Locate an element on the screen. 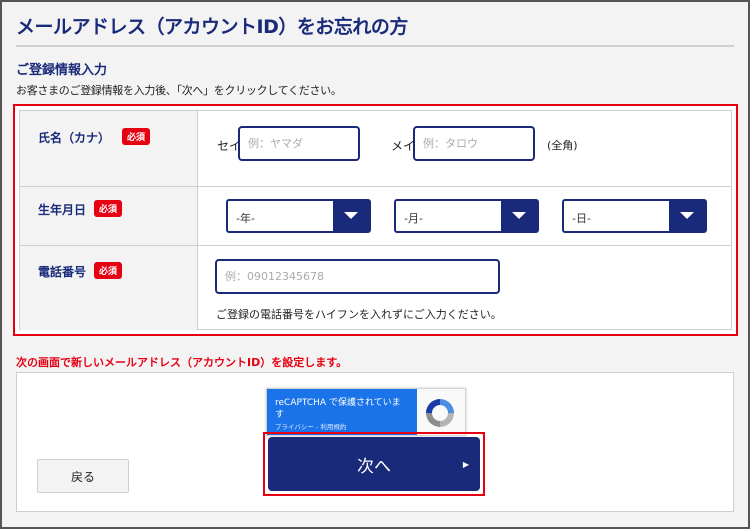 The image size is (750, 529). next-screen-notice: 次の画面で新しいメールアドレス（アカウントID）を設定します。 is located at coordinates (182, 362).